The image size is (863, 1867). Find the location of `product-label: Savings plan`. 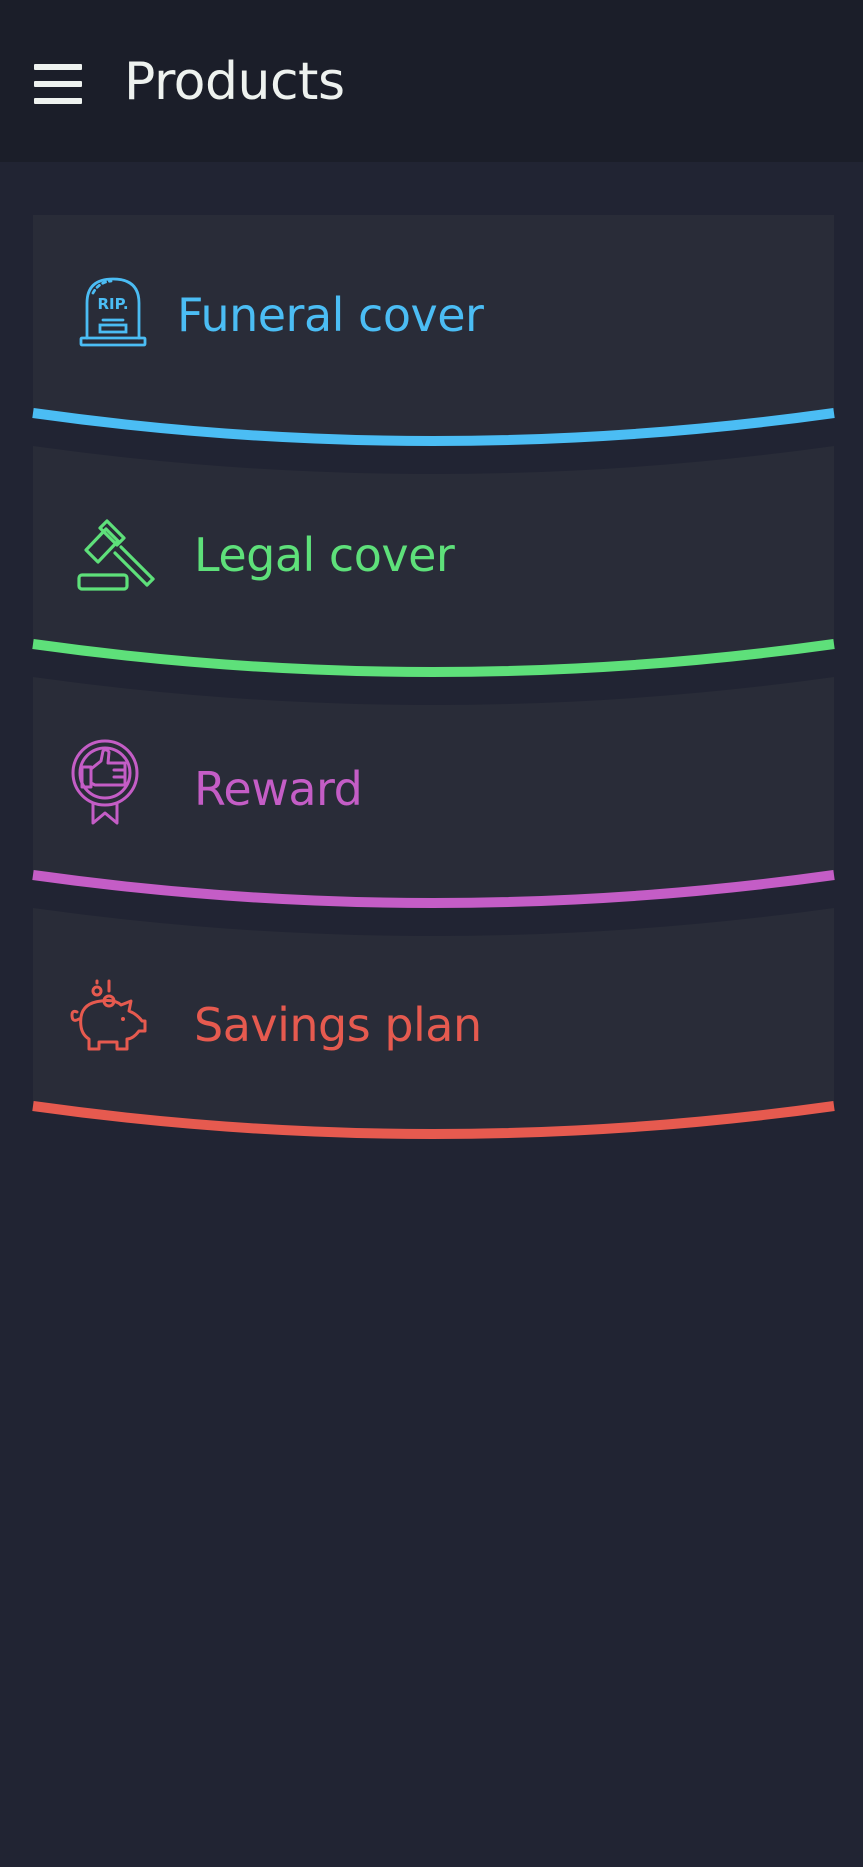

product-label: Savings plan is located at coordinates (338, 1025).